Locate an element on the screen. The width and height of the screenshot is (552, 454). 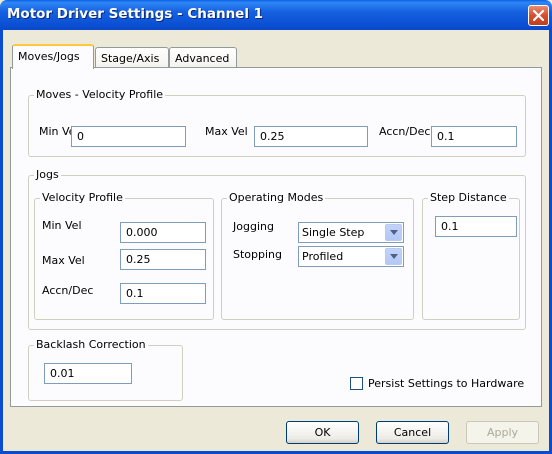
persist-settings-label: Persist Settings to Hardware is located at coordinates (446, 383).